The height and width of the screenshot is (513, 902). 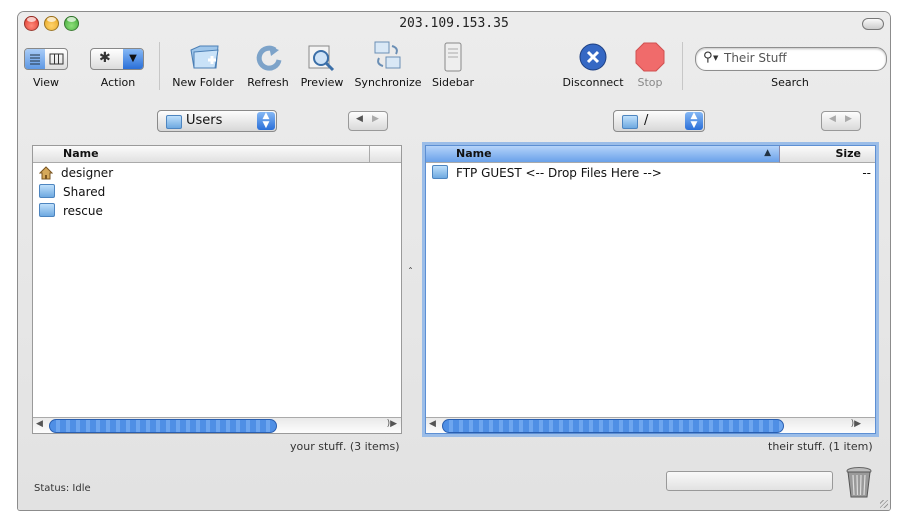 I want to click on column-size-label: Size, so click(x=848, y=153).